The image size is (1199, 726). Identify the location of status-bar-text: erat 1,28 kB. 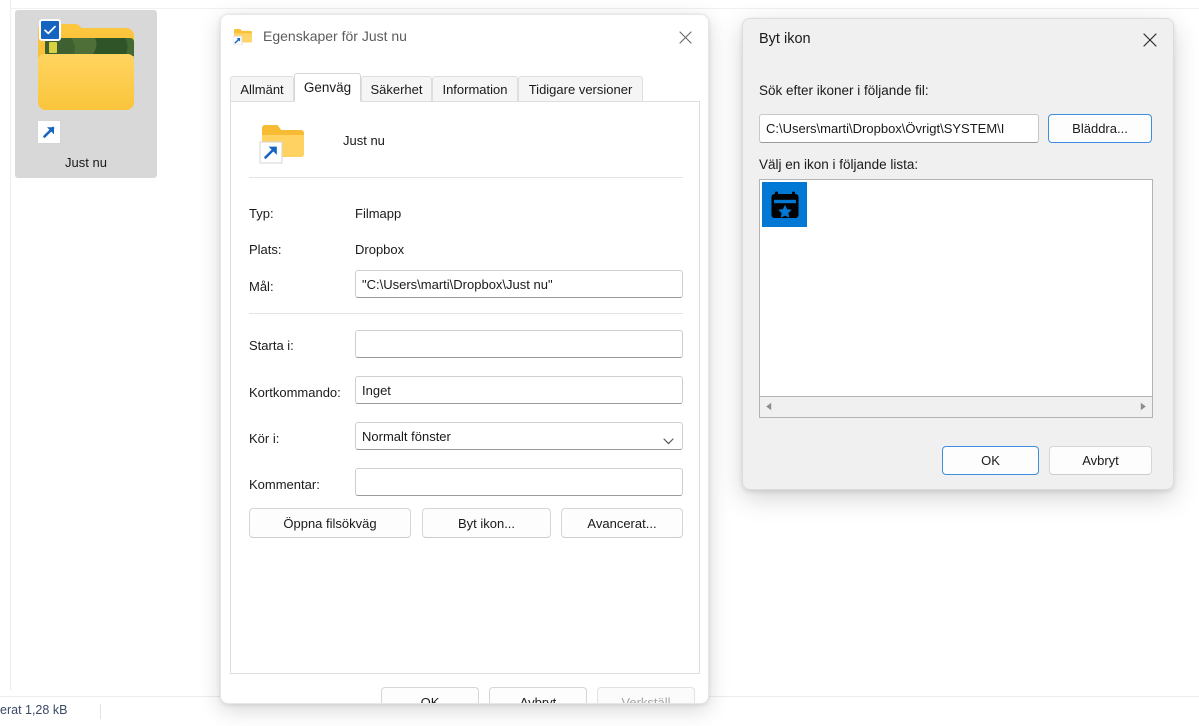
(34, 710).